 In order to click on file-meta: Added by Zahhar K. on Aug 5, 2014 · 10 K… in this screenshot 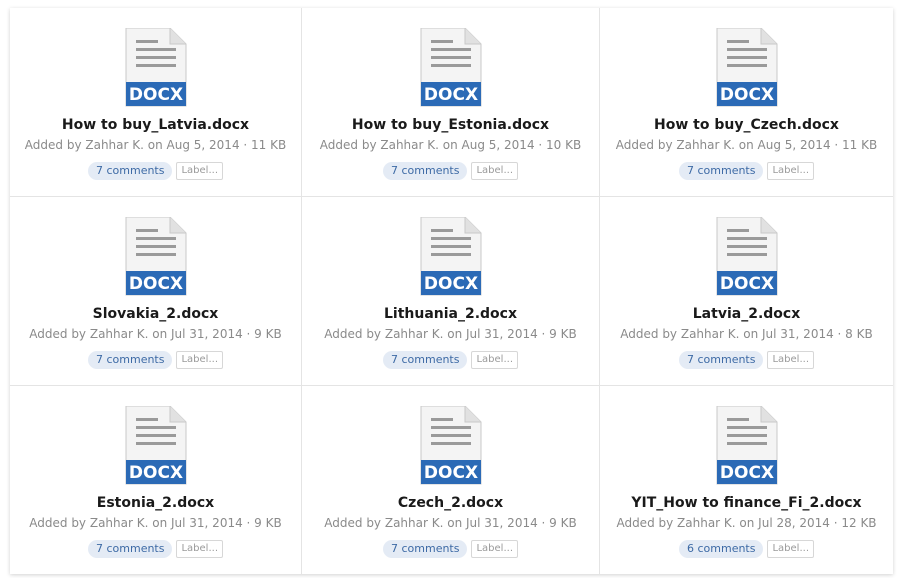, I will do `click(450, 145)`.